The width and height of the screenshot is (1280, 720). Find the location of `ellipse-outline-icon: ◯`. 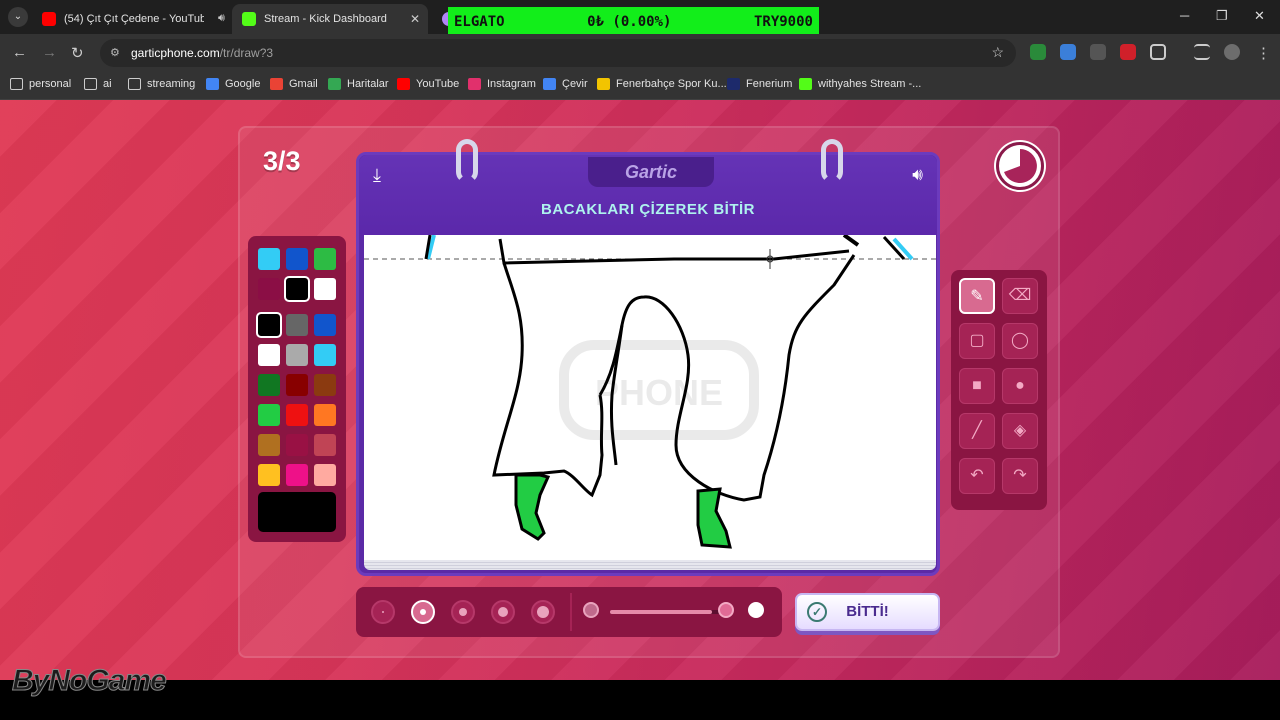

ellipse-outline-icon: ◯ is located at coordinates (1020, 341).